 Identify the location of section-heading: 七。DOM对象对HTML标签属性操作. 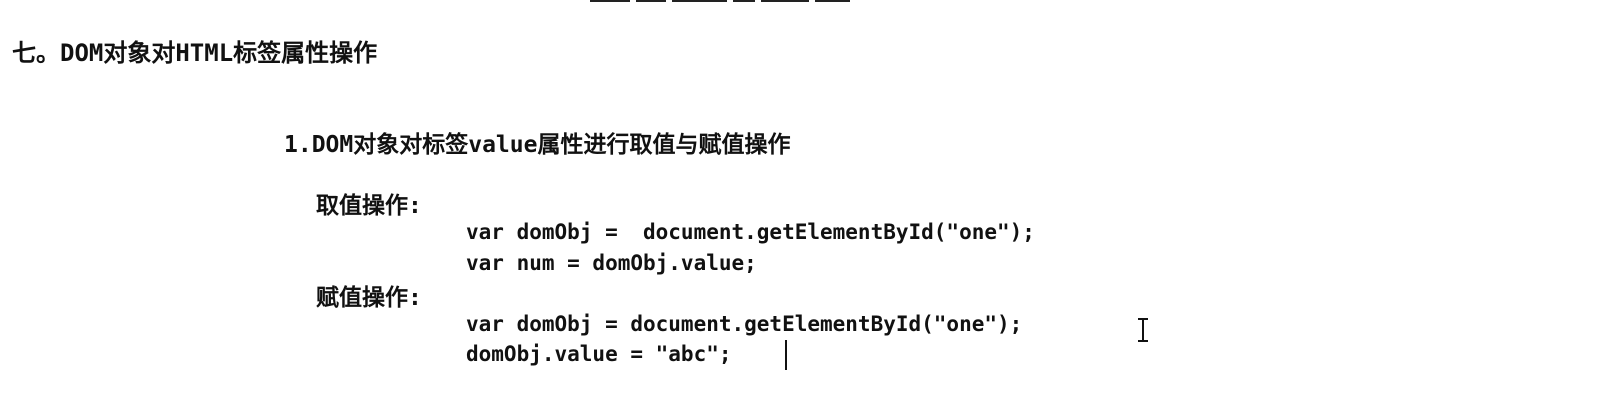
(195, 53).